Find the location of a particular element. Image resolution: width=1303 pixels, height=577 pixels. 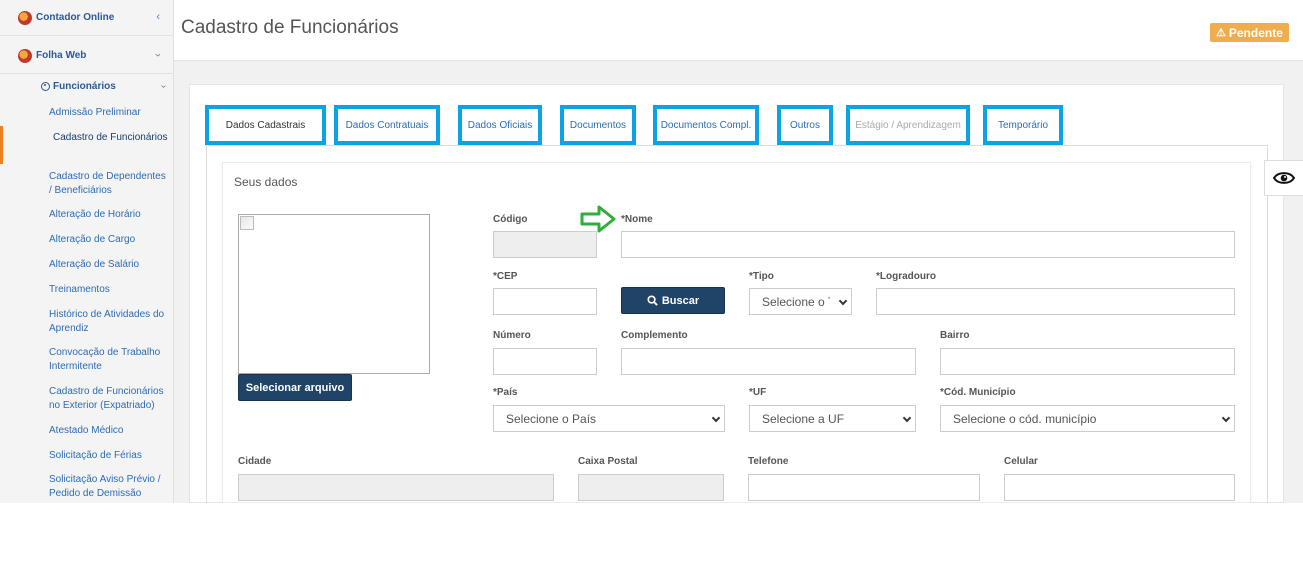

sidebar-item-solicitacao-ferias: Solicitação de Férias is located at coordinates (109, 456).